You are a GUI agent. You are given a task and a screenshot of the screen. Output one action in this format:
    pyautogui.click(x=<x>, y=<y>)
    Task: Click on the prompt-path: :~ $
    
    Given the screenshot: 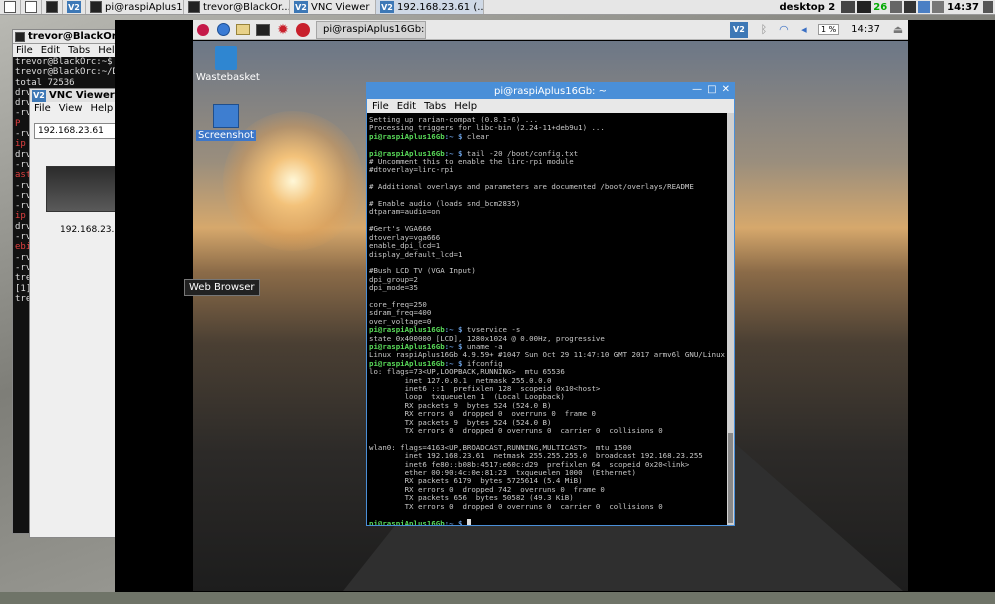 What is the action you would take?
    pyautogui.click(x=453, y=136)
    